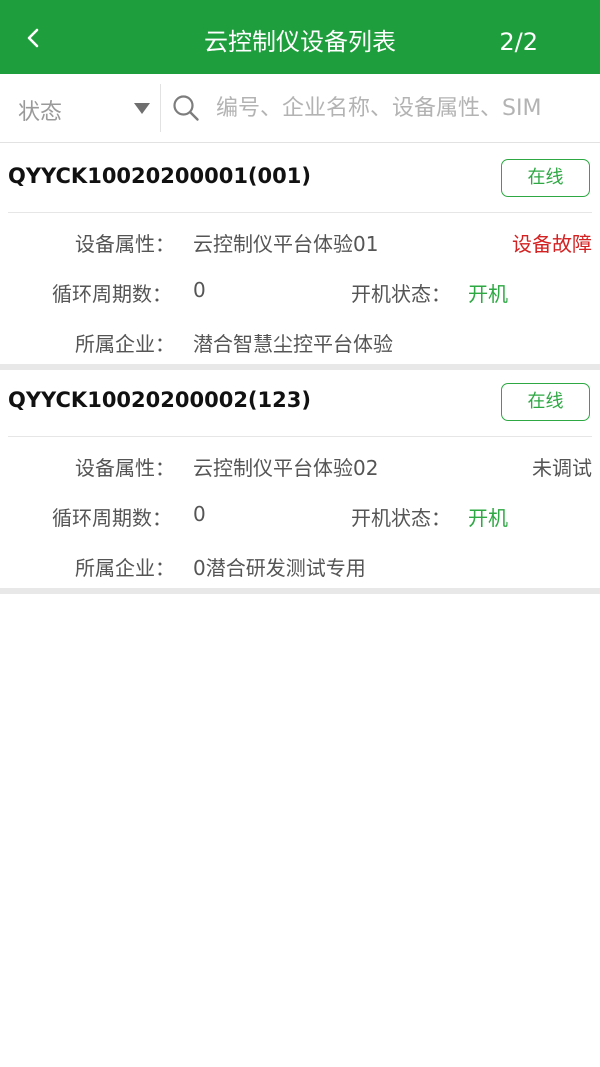  I want to click on filter-bar: 状态, so click(300, 108).